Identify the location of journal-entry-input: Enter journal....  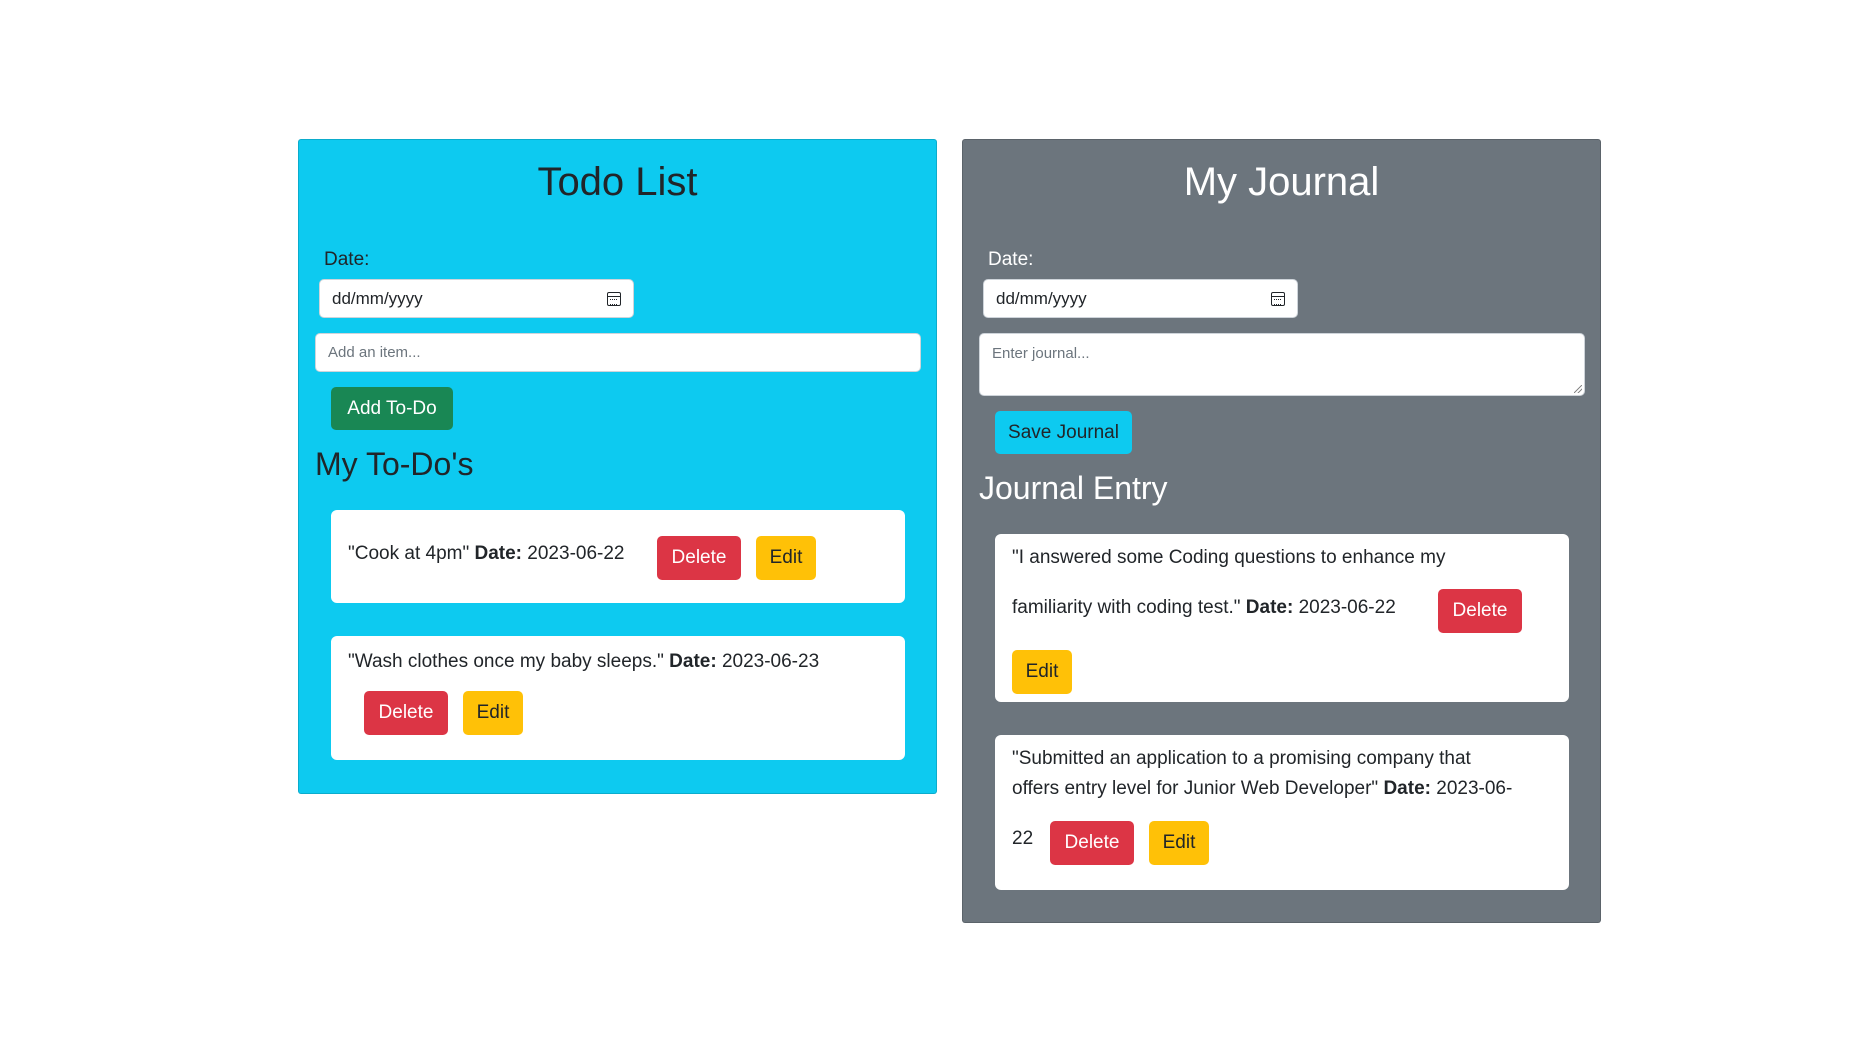
(1282, 364).